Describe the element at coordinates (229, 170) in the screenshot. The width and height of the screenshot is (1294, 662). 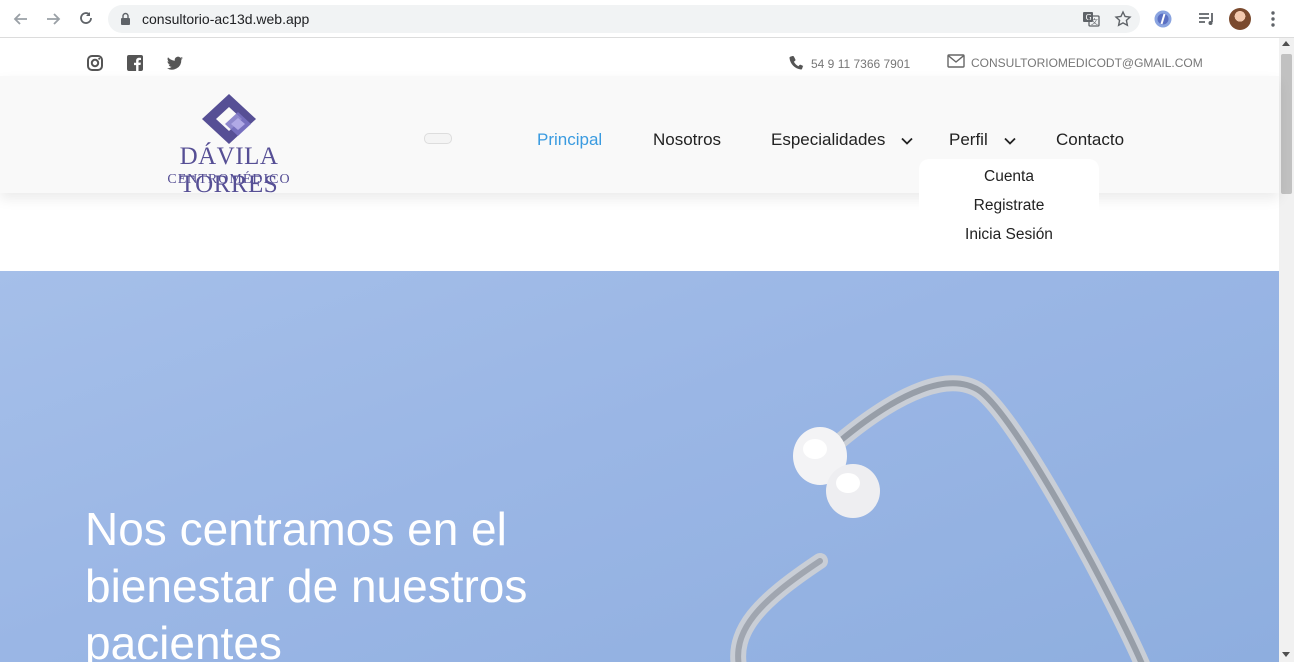
I see `brand-name: DÁVILA TORRES` at that location.